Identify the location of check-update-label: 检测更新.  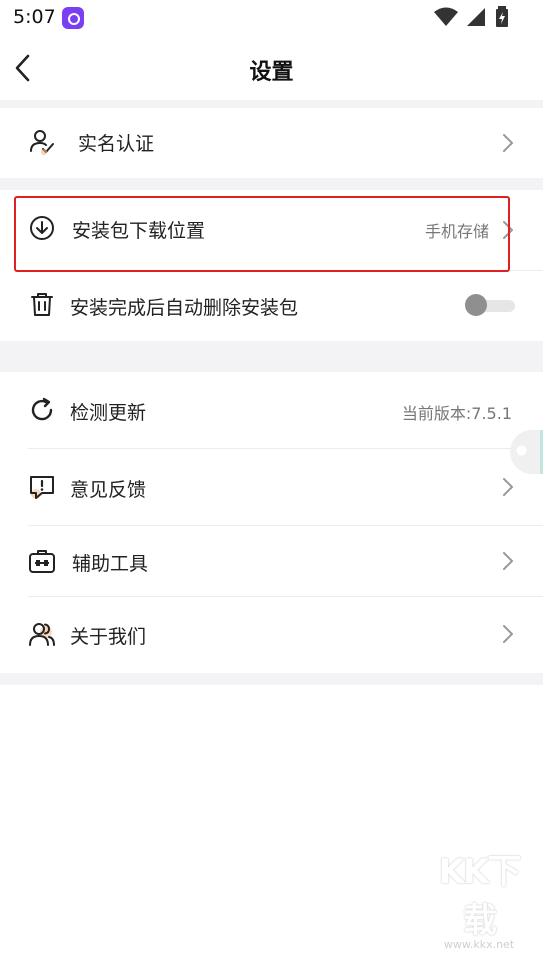
(108, 413).